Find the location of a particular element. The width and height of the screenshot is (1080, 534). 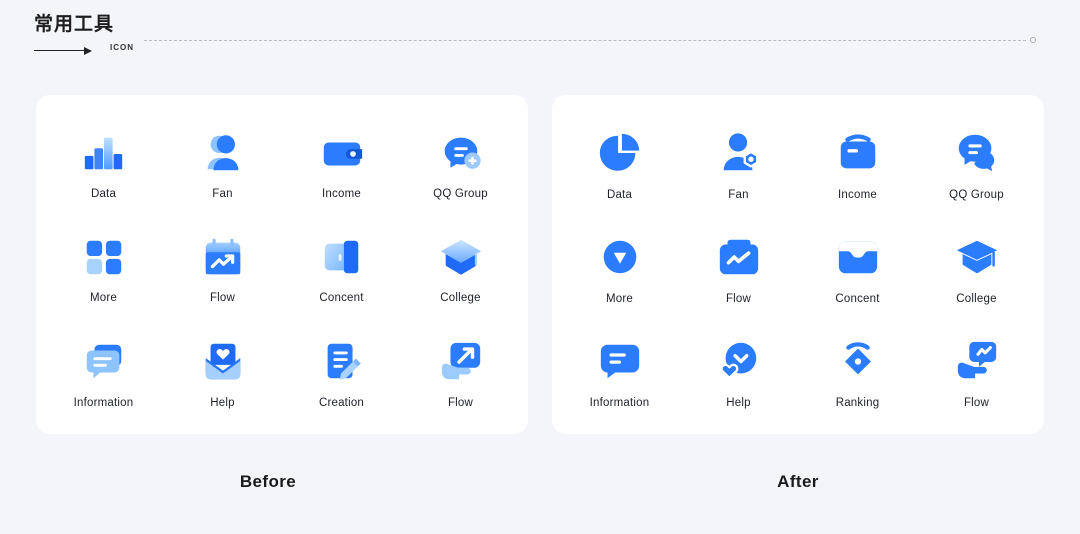

arrow-underline is located at coordinates (70, 50).